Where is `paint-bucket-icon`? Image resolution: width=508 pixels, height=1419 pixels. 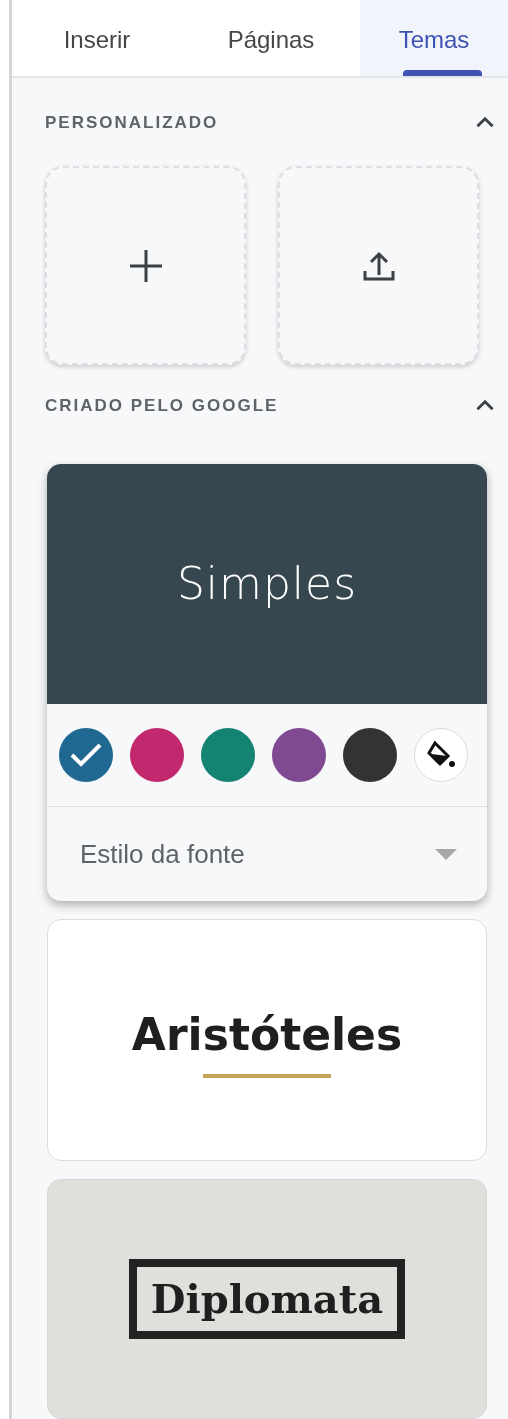
paint-bucket-icon is located at coordinates (441, 755).